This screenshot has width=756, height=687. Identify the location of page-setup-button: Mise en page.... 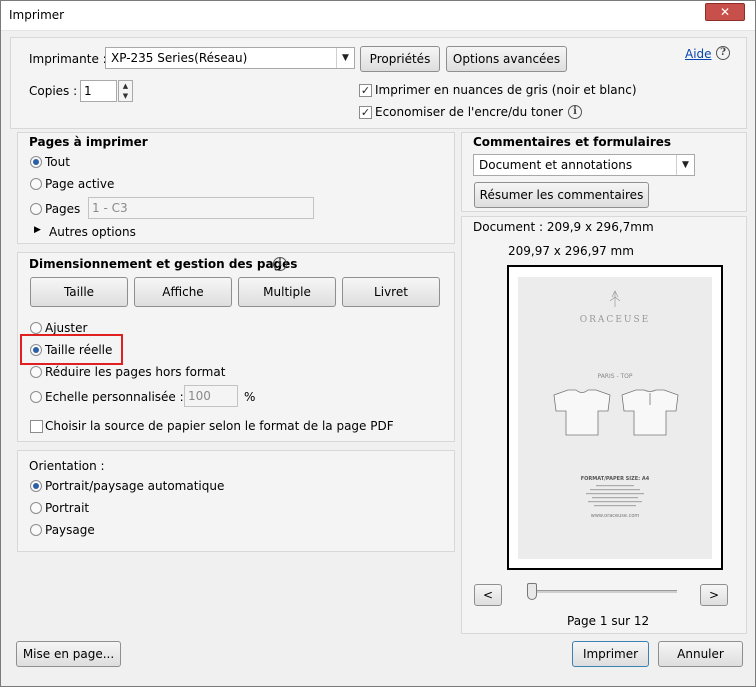
(68, 654).